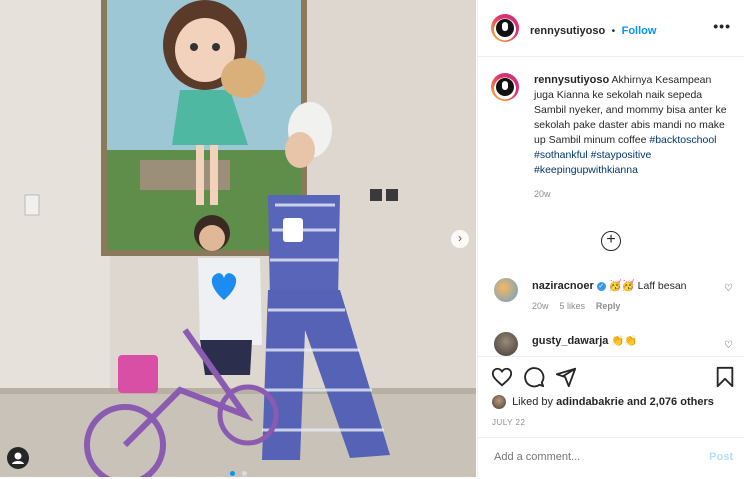 This screenshot has height=479, width=744. What do you see at coordinates (571, 80) in the screenshot?
I see `caption-username: rennysutiyoso` at bounding box center [571, 80].